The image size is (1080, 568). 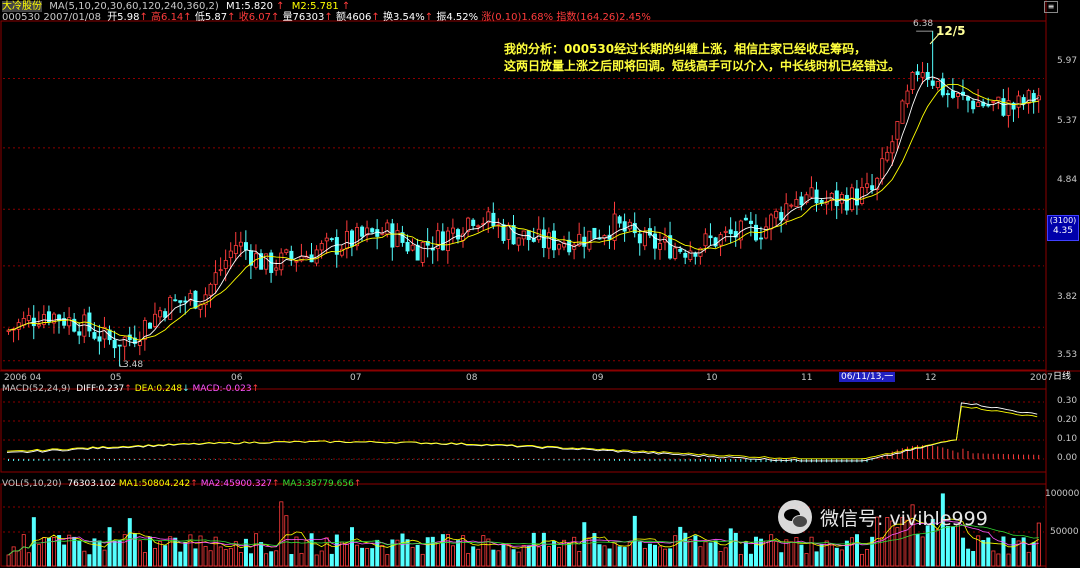 What do you see at coordinates (1041, 378) in the screenshot?
I see `time-label-2007: 2007` at bounding box center [1041, 378].